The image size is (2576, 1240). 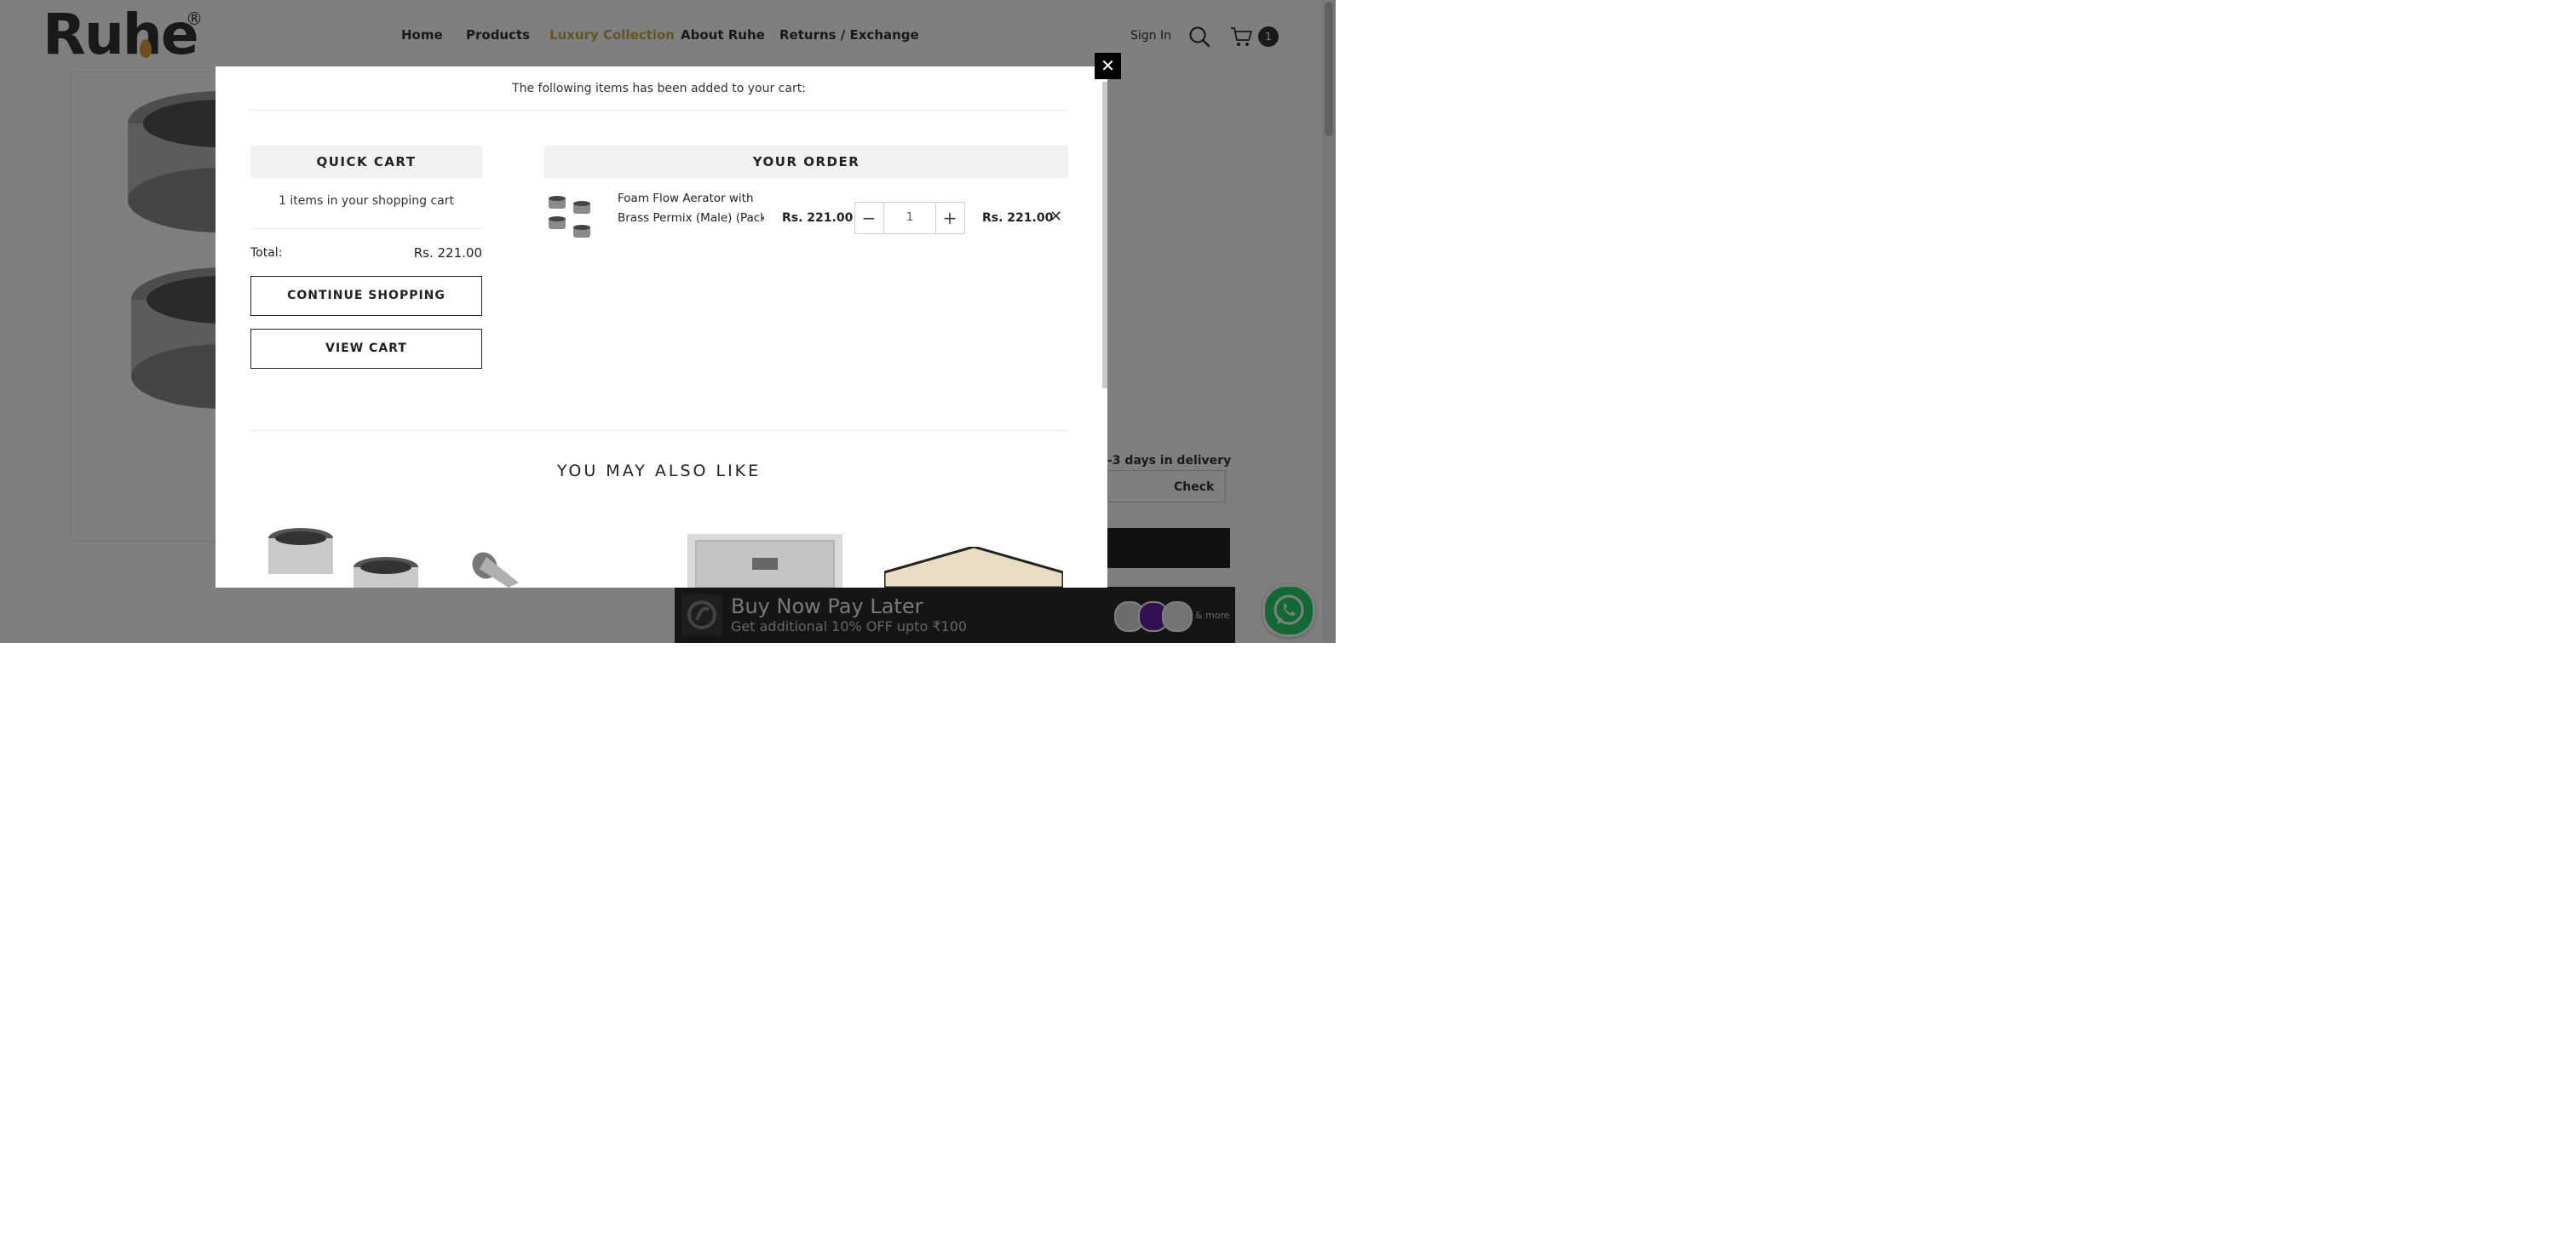 I want to click on cart-item-line-total: Rs. 221.00, so click(x=1018, y=218).